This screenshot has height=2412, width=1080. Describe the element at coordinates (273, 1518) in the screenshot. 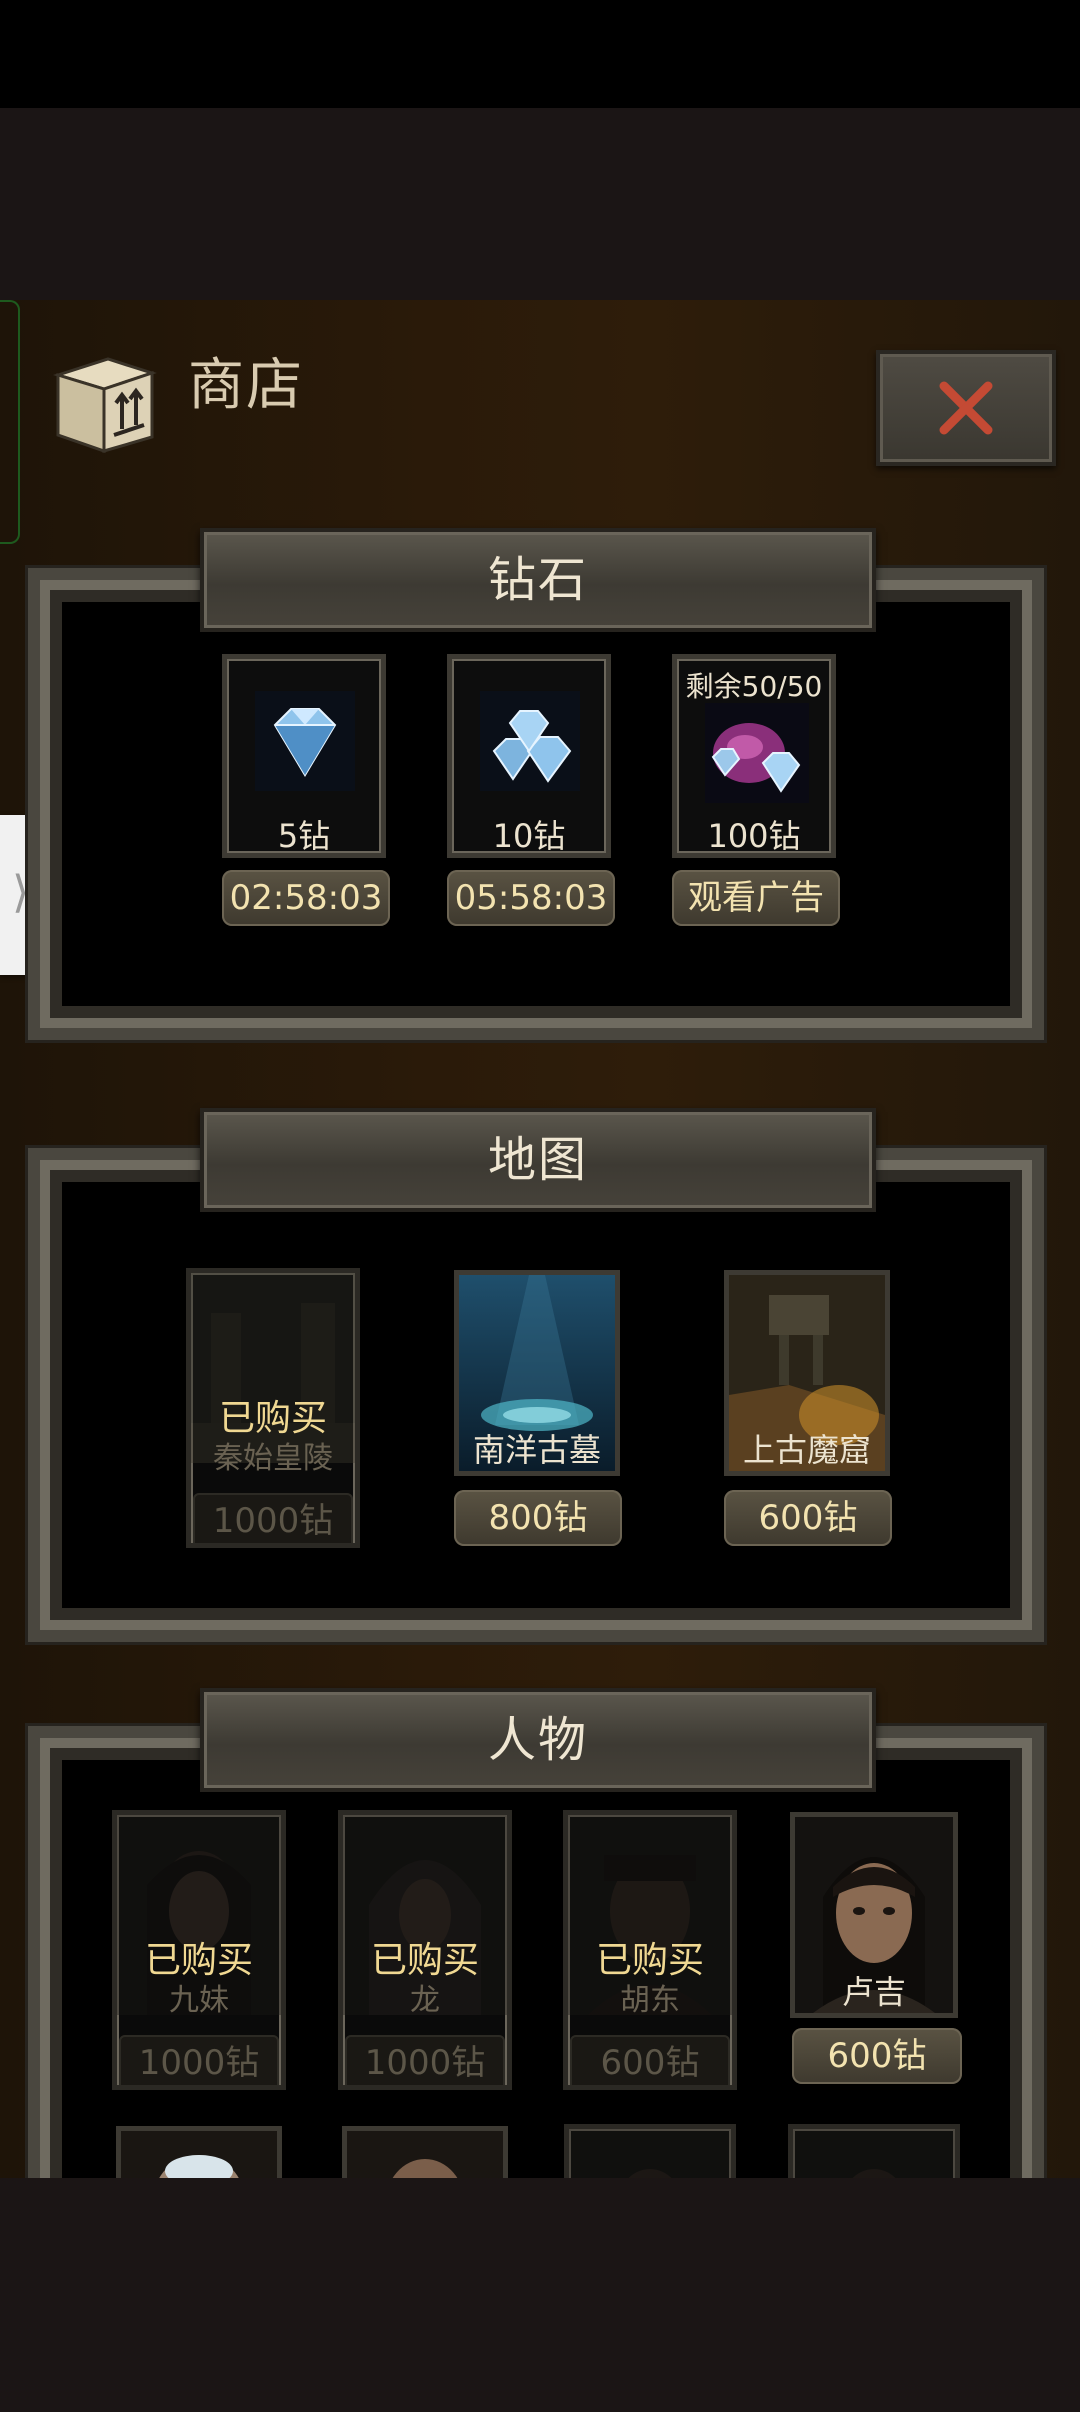

I see `map-price: 1000钻` at that location.